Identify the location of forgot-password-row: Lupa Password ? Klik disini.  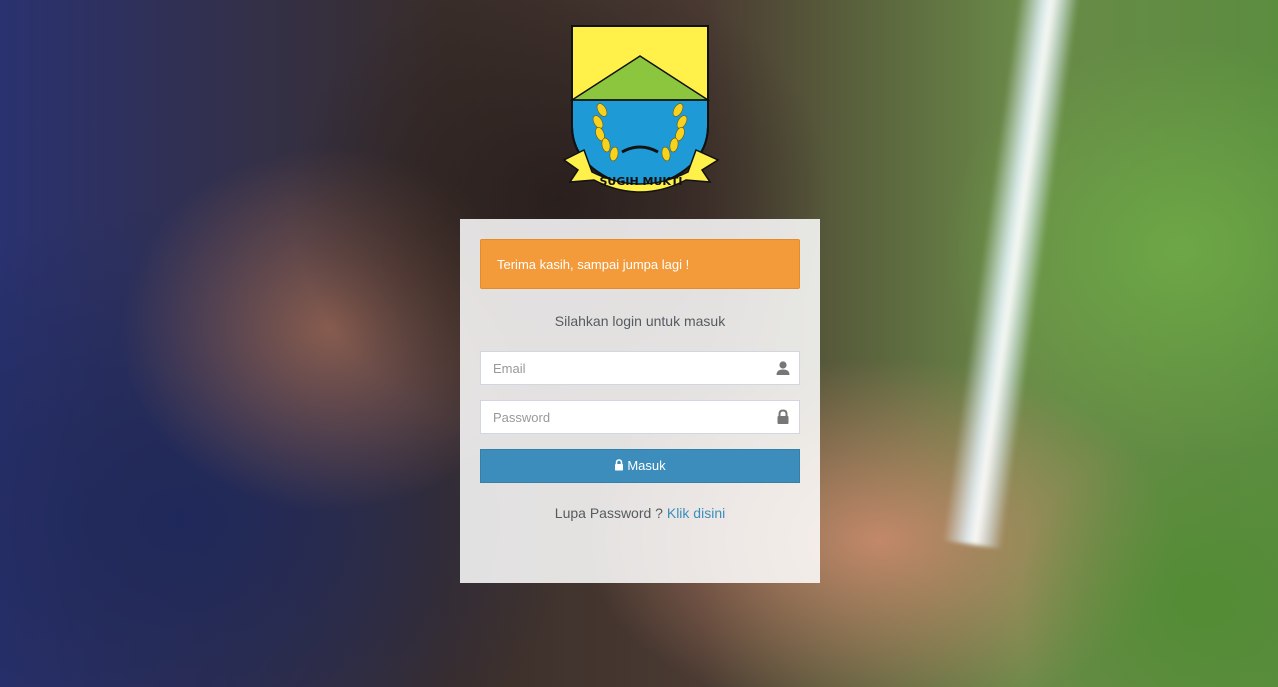
(640, 513).